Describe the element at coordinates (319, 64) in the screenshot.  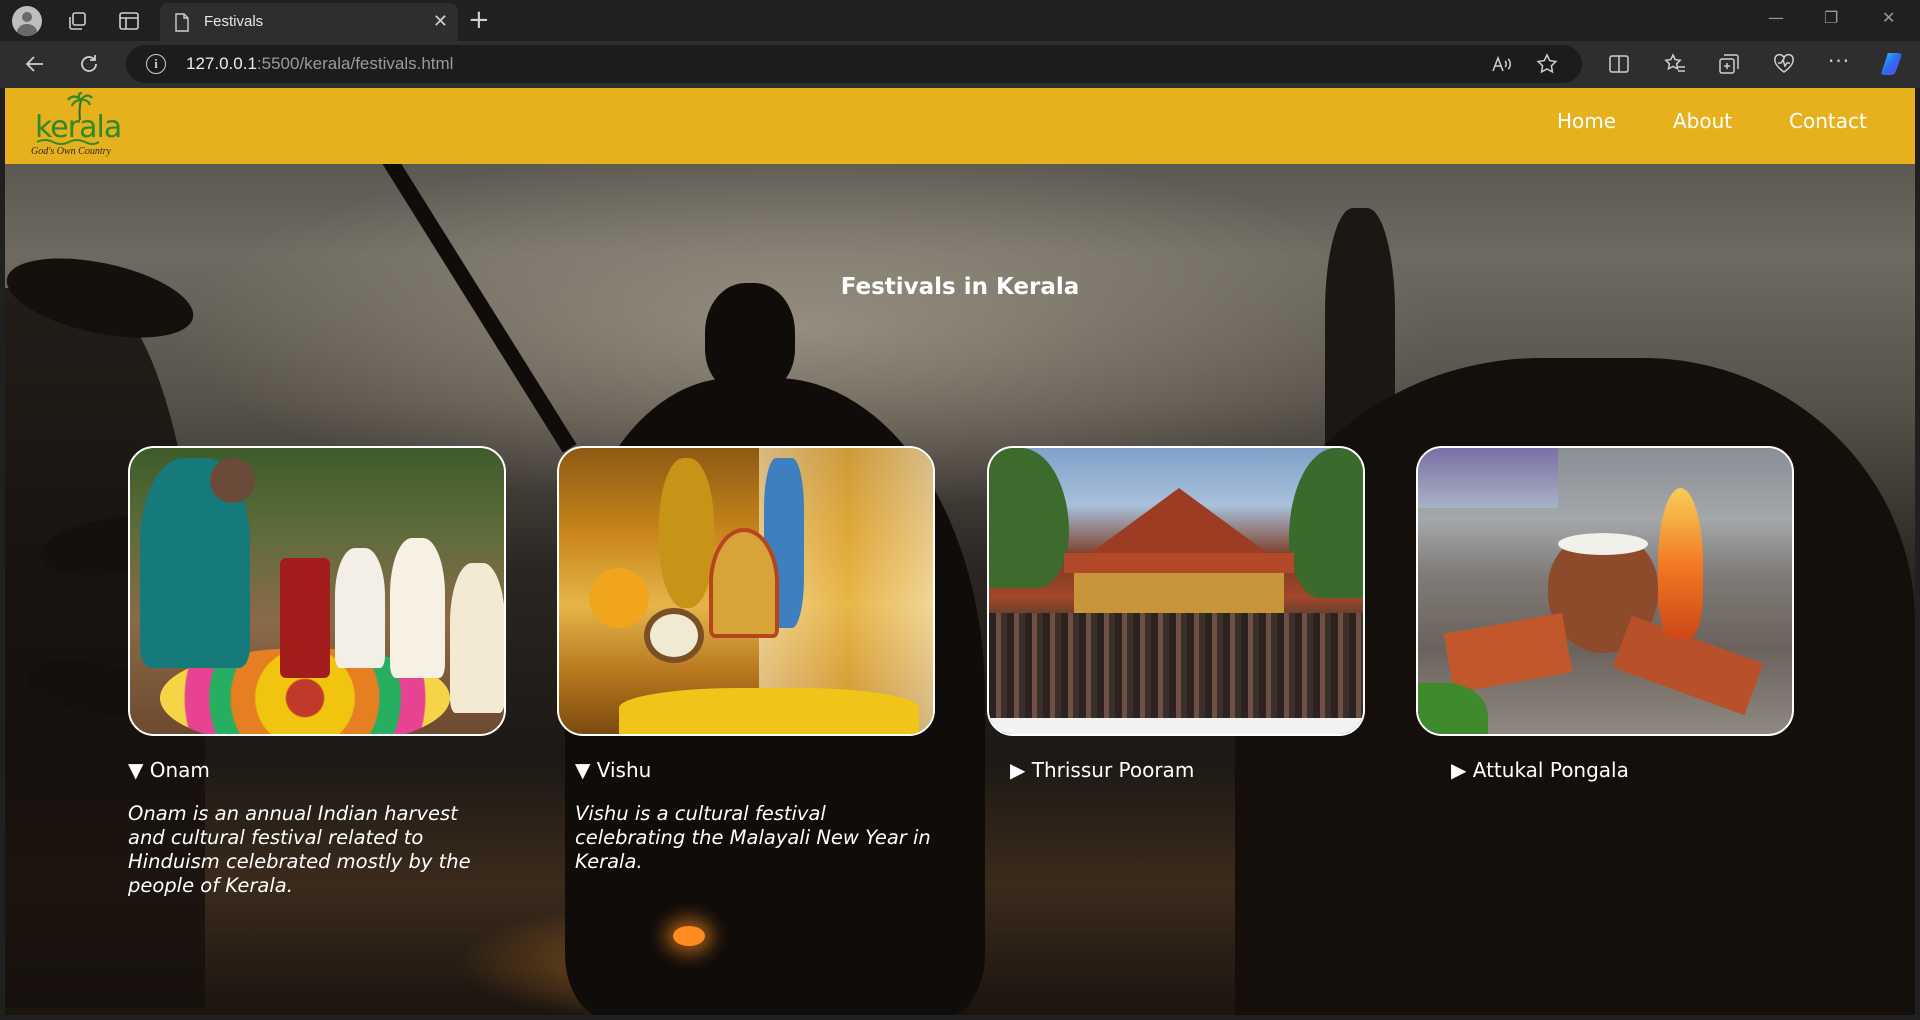
I see `url-text: 127.0.0.1:5500/kerala/festivals.html` at that location.